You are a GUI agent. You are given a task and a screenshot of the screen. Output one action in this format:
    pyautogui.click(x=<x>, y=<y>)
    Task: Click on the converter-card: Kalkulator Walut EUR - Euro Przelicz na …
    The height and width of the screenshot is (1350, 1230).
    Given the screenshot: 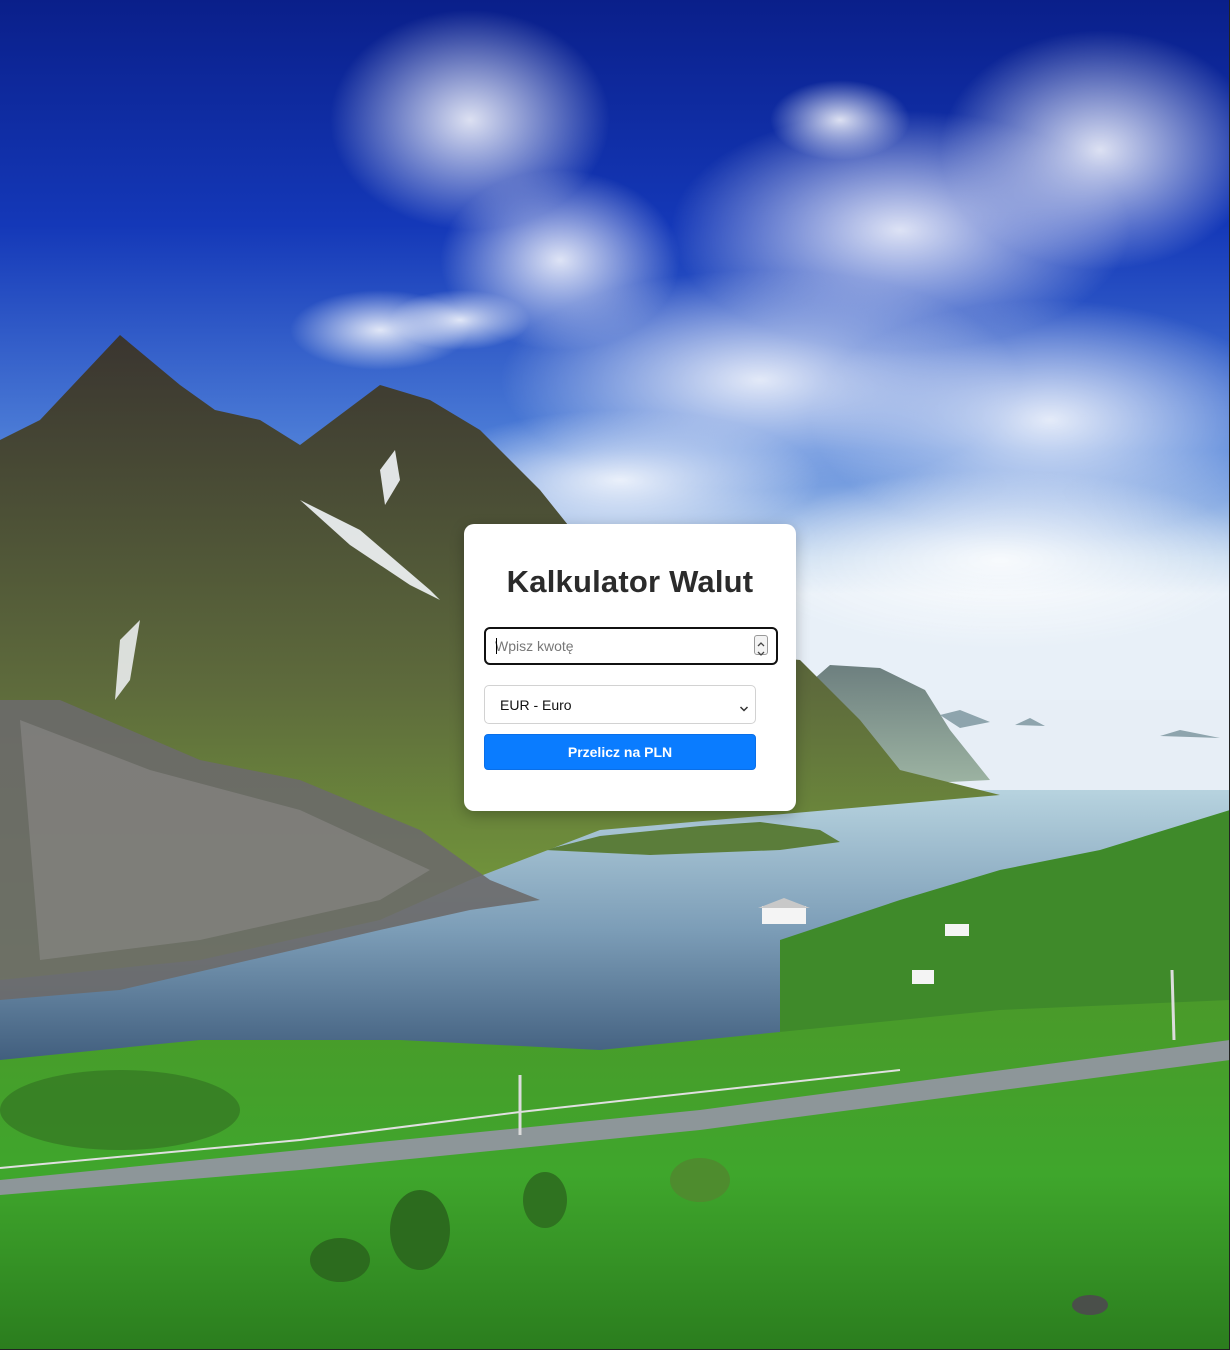 What is the action you would take?
    pyautogui.click(x=630, y=667)
    